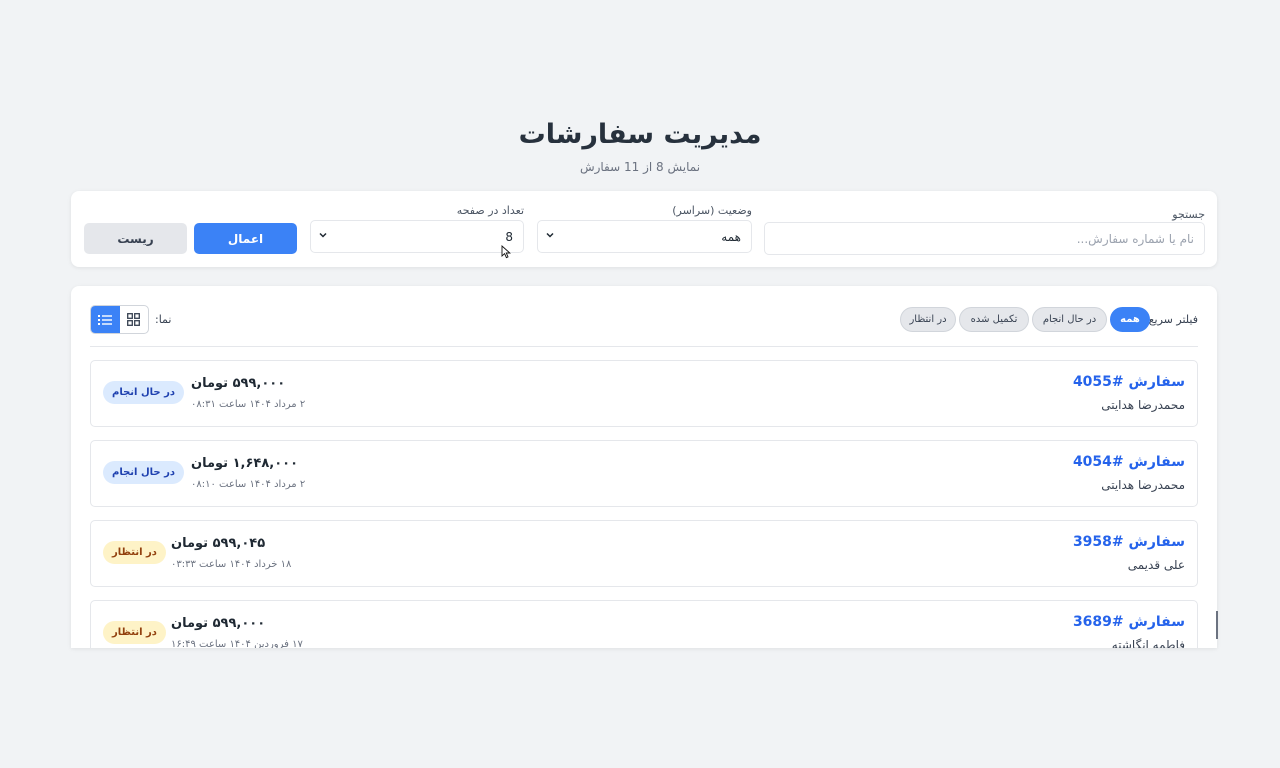 This screenshot has width=1280, height=768. What do you see at coordinates (644, 236) in the screenshot?
I see `status-select: همه` at bounding box center [644, 236].